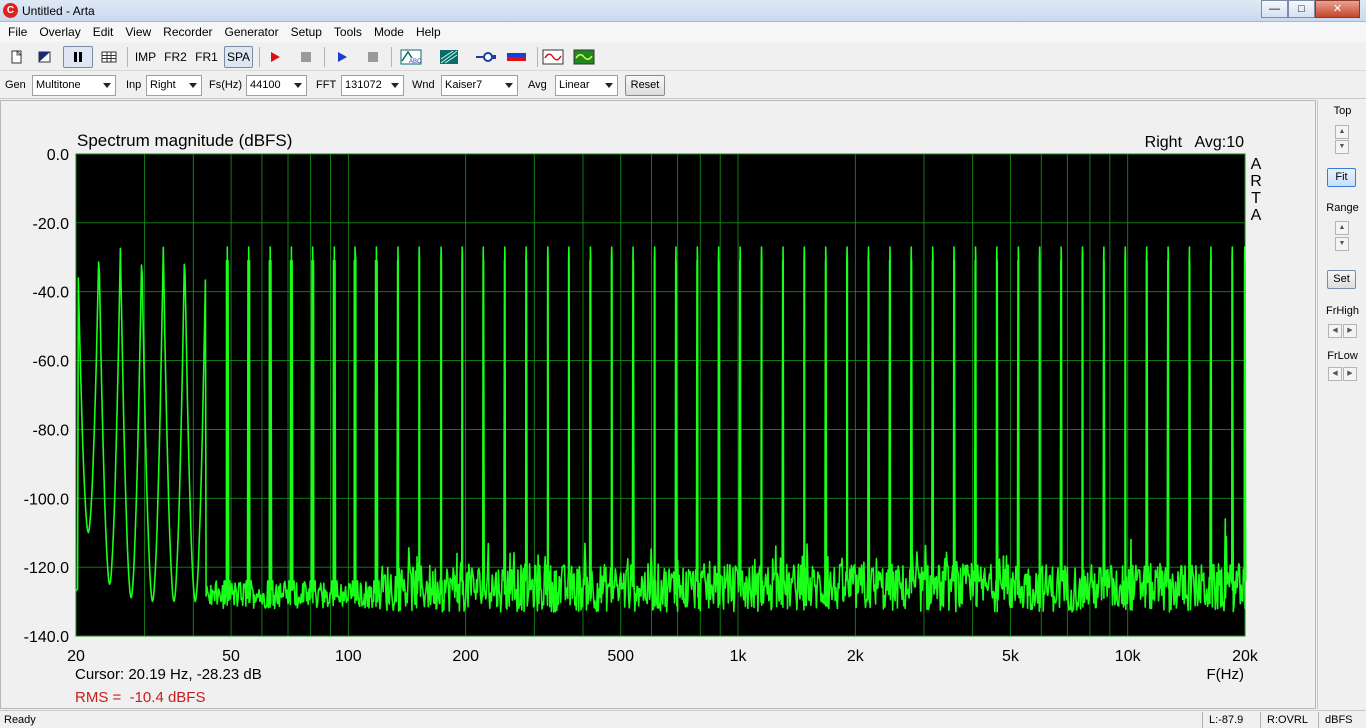 The height and width of the screenshot is (728, 1366). Describe the element at coordinates (76, 656) in the screenshot. I see `x-tick-label: 20` at that location.